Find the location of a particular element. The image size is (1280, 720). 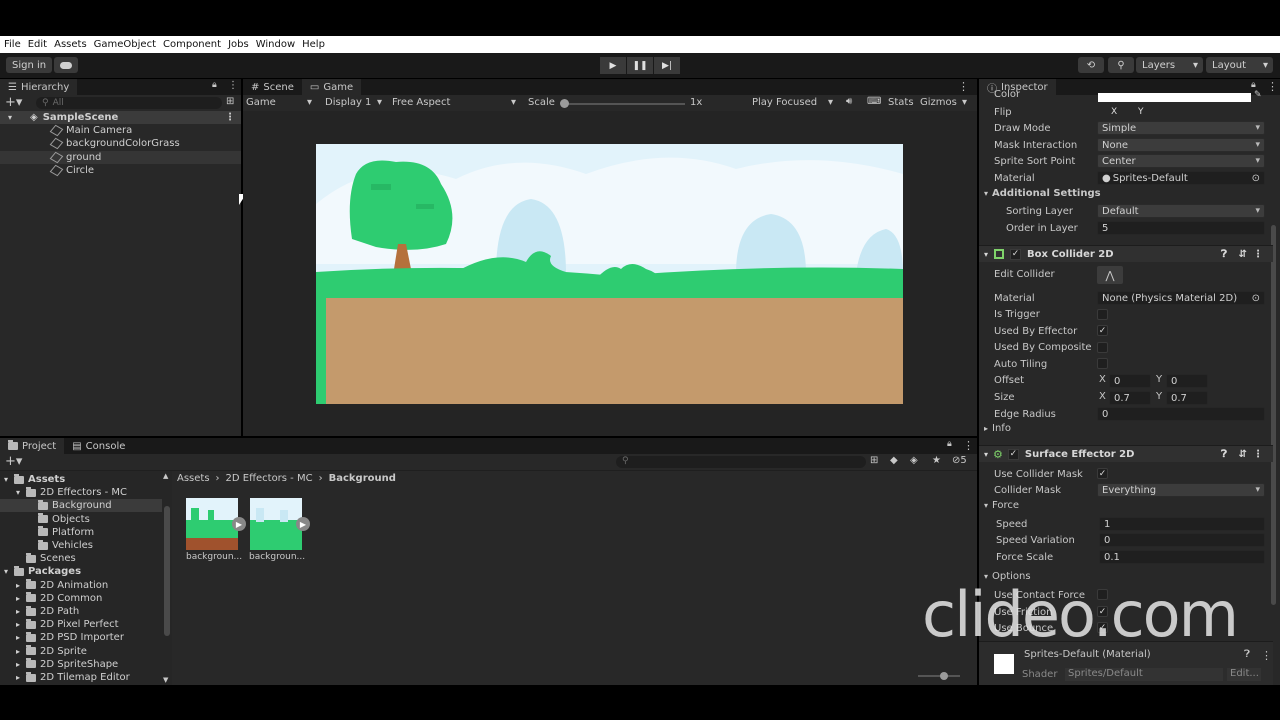

tab-console: ▤ Console is located at coordinates (98, 446).